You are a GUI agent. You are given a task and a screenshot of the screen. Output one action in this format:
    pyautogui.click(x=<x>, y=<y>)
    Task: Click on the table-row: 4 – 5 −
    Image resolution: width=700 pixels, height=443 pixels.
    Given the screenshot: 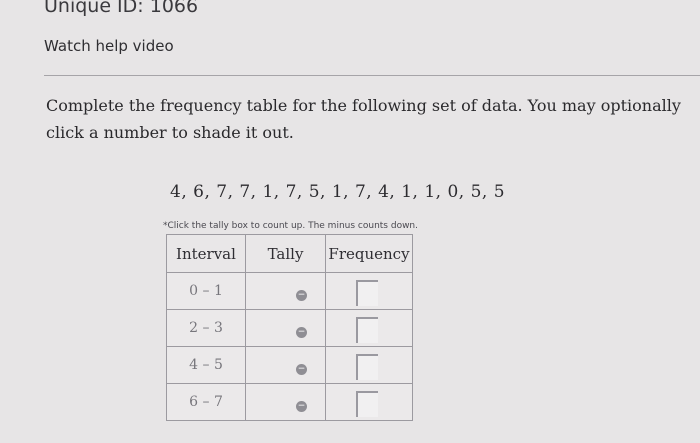 What is the action you would take?
    pyautogui.click(x=289, y=365)
    